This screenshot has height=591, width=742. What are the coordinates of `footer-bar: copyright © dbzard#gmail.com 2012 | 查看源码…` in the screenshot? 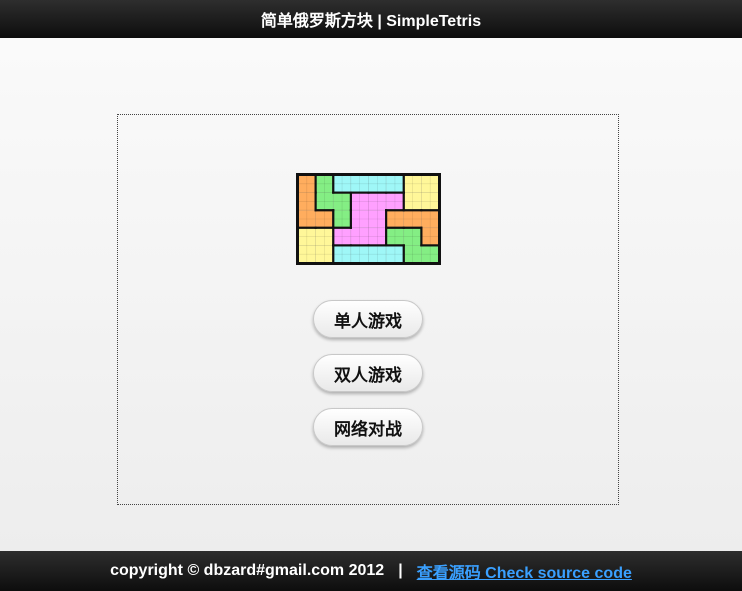 It's located at (371, 571).